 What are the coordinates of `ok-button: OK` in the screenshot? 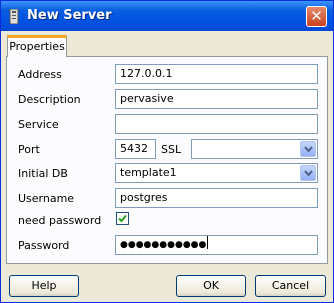 It's located at (211, 286).